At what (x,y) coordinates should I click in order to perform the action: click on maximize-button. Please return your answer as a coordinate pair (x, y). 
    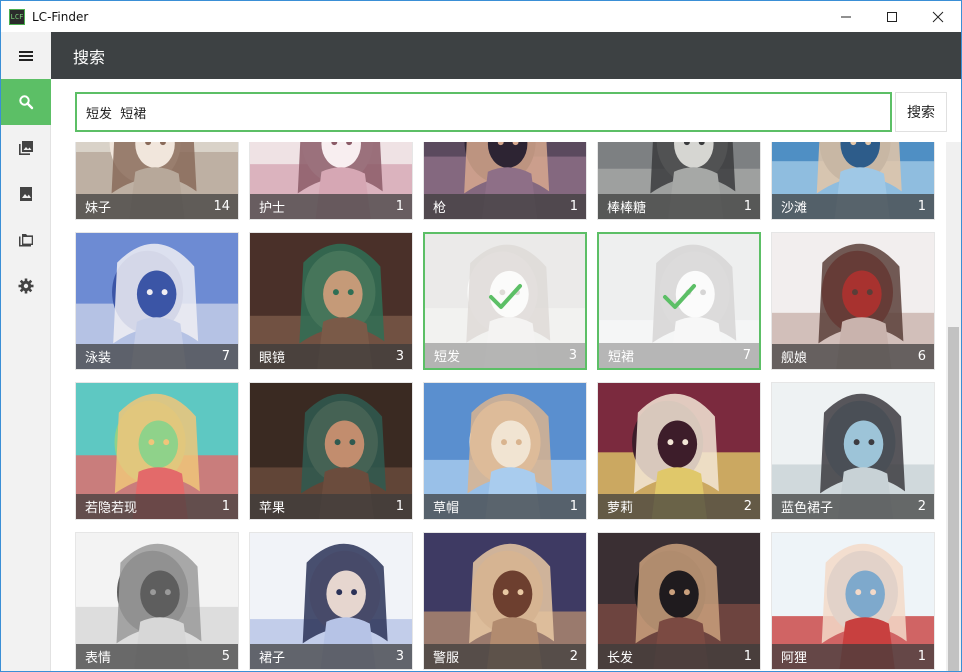
    Looking at the image, I should click on (892, 16).